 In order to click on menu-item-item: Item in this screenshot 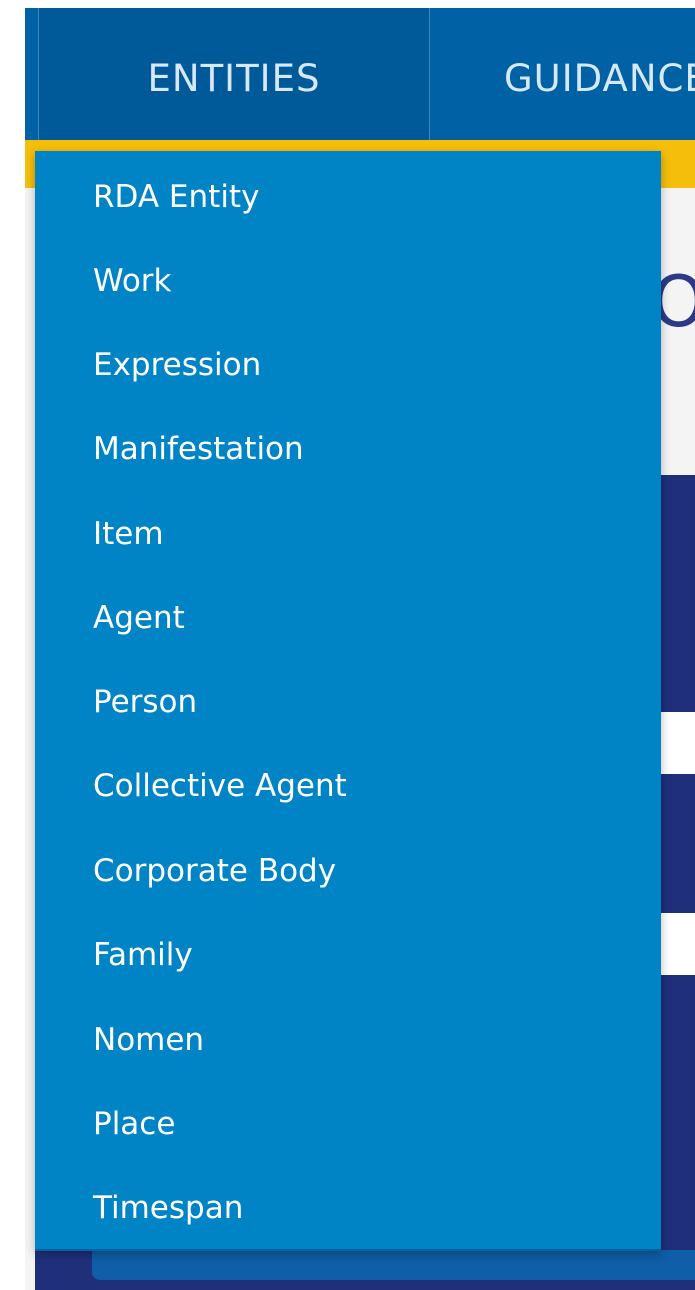, I will do `click(348, 533)`.